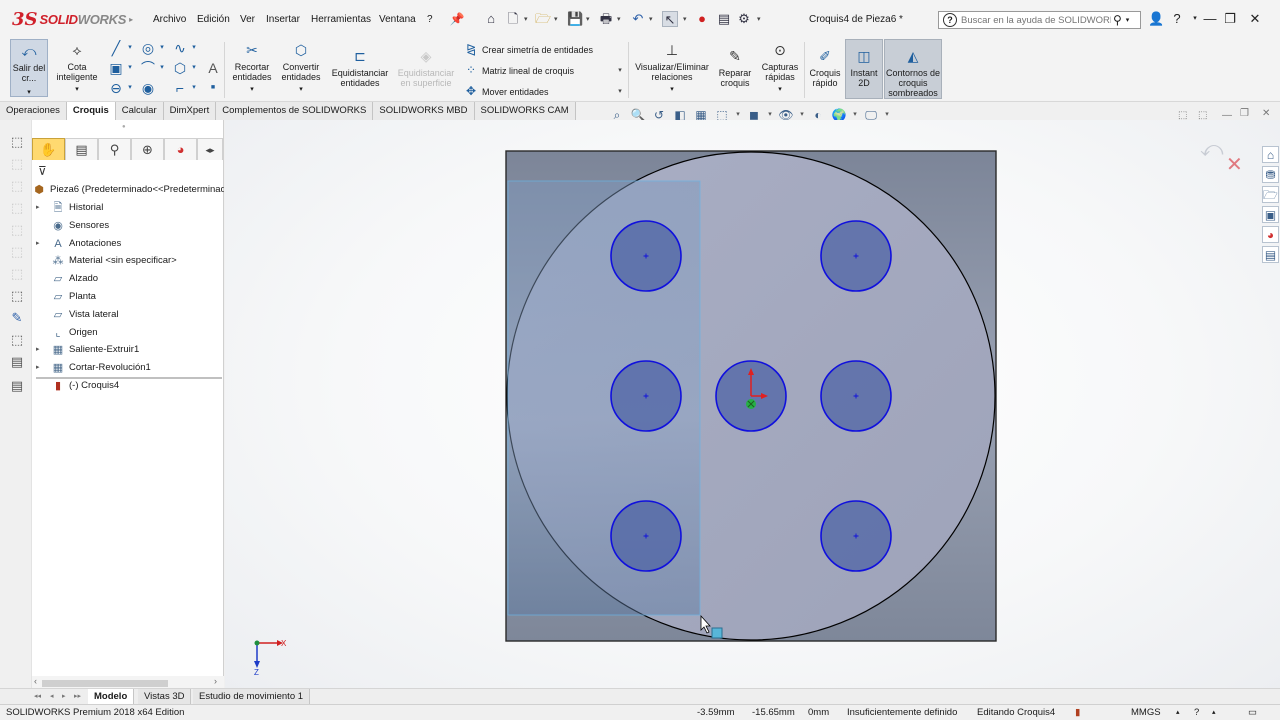 Image resolution: width=1280 pixels, height=720 pixels. What do you see at coordinates (557, 19) in the screenshot?
I see `open-caret-icon: ▾` at bounding box center [557, 19].